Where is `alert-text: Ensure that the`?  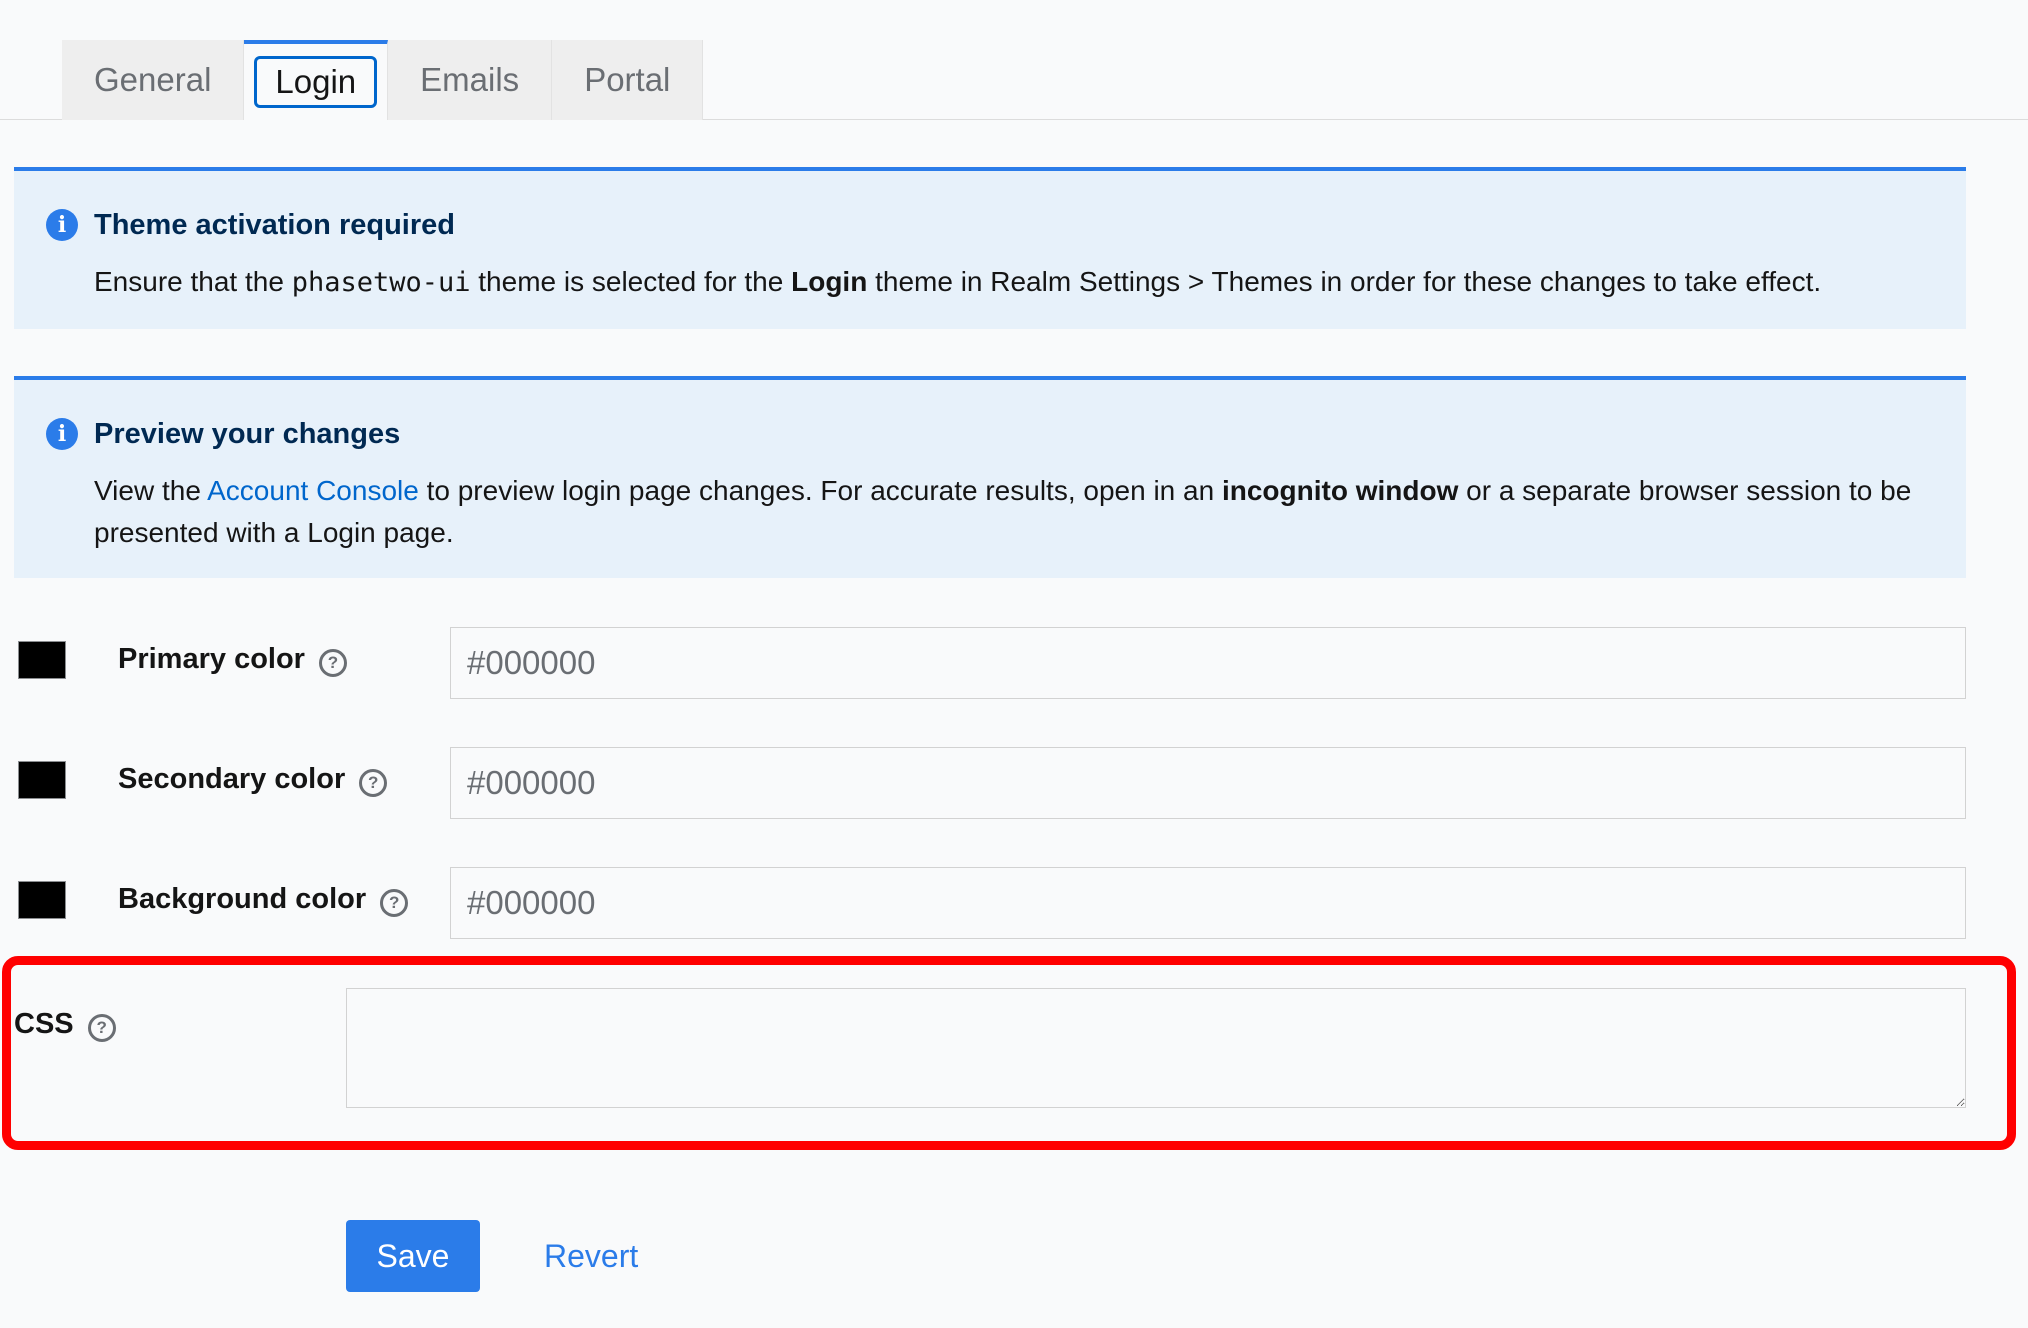
alert-text: Ensure that the is located at coordinates (193, 281).